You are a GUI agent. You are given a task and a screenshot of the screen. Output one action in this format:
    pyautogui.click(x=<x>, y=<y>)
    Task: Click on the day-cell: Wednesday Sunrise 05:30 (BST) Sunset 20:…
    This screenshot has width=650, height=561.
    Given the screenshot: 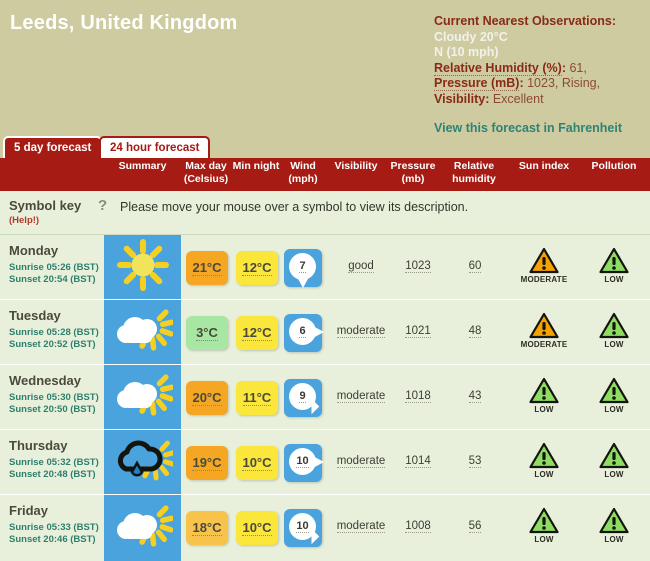 What is the action you would take?
    pyautogui.click(x=52, y=397)
    